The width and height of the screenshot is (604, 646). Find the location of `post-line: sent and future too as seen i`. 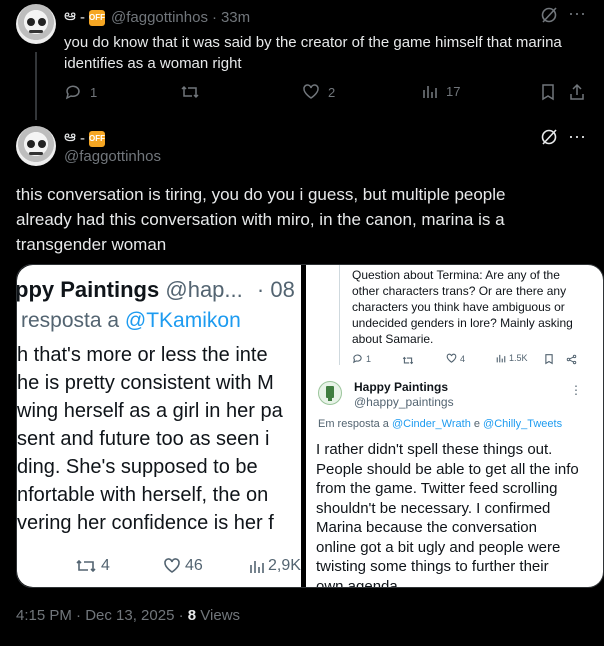

post-line: sent and future too as seen i is located at coordinates (143, 439).